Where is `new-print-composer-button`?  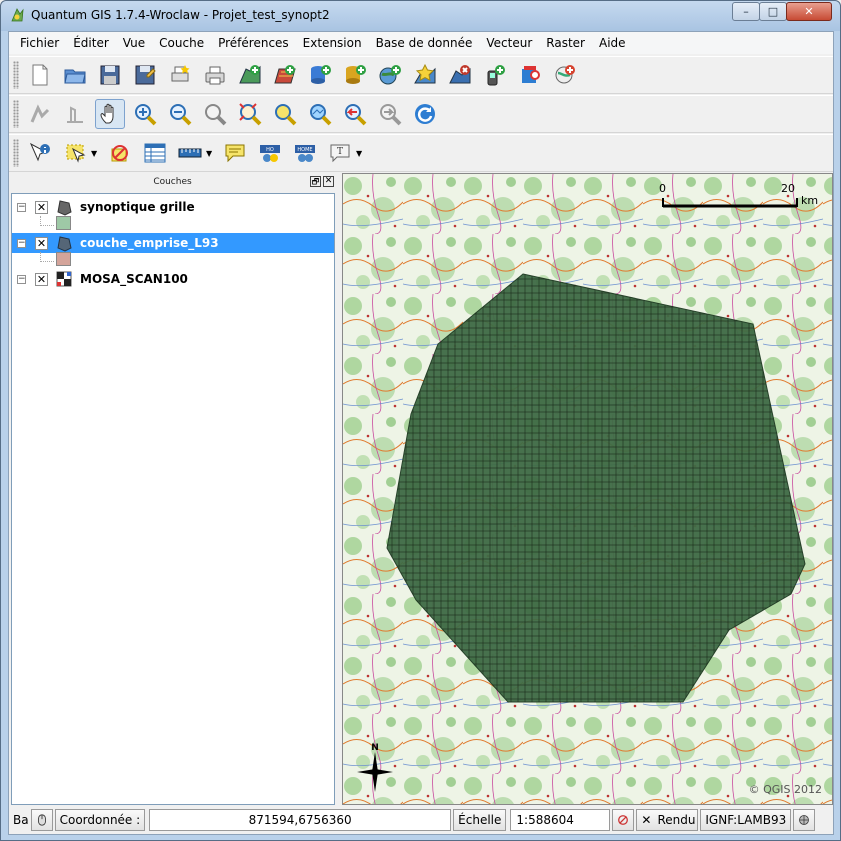 new-print-composer-button is located at coordinates (180, 75).